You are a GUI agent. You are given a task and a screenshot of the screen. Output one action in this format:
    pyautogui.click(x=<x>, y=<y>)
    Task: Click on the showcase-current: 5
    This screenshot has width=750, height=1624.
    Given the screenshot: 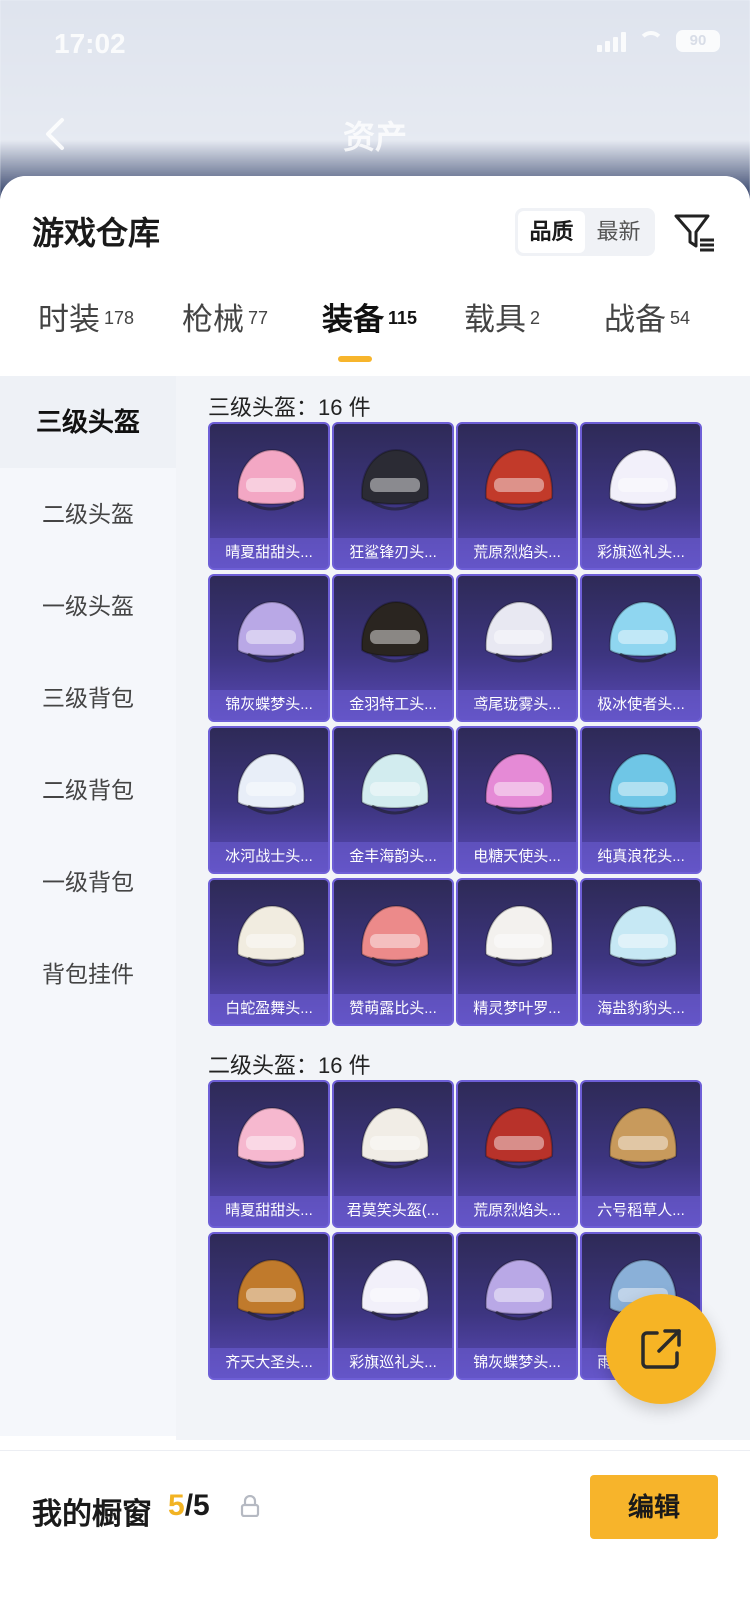 What is the action you would take?
    pyautogui.click(x=176, y=1505)
    